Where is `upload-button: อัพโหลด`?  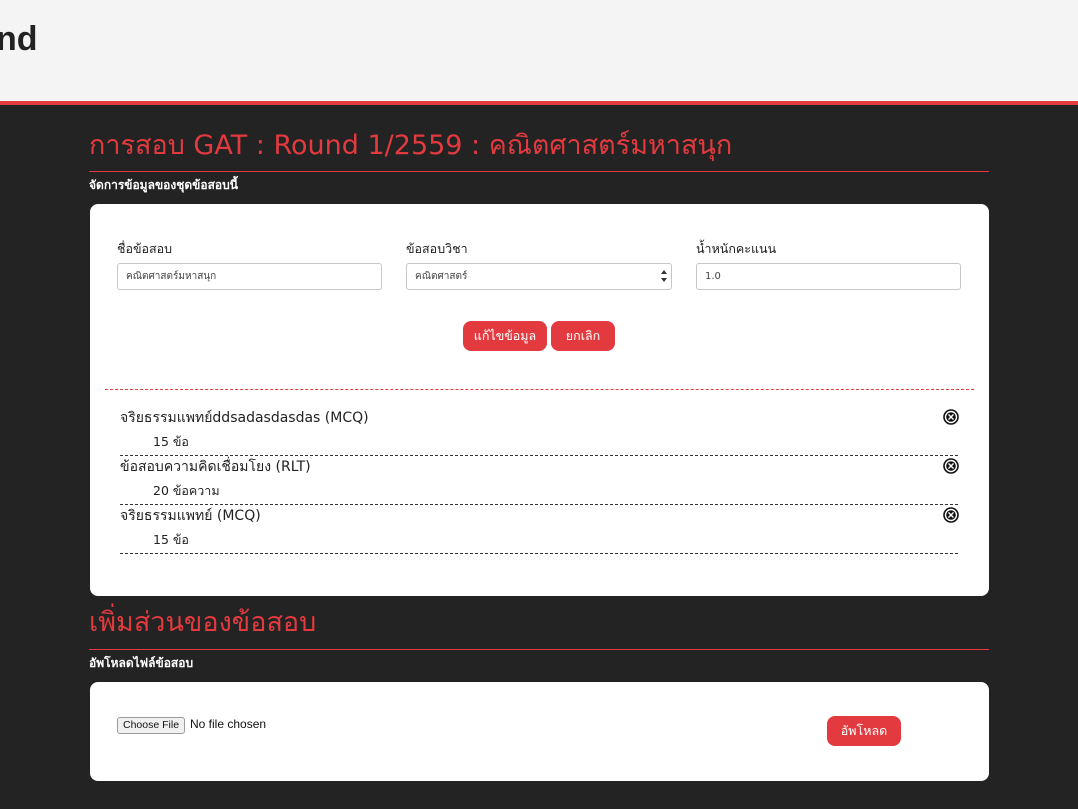
upload-button: อัพโหลด is located at coordinates (864, 731).